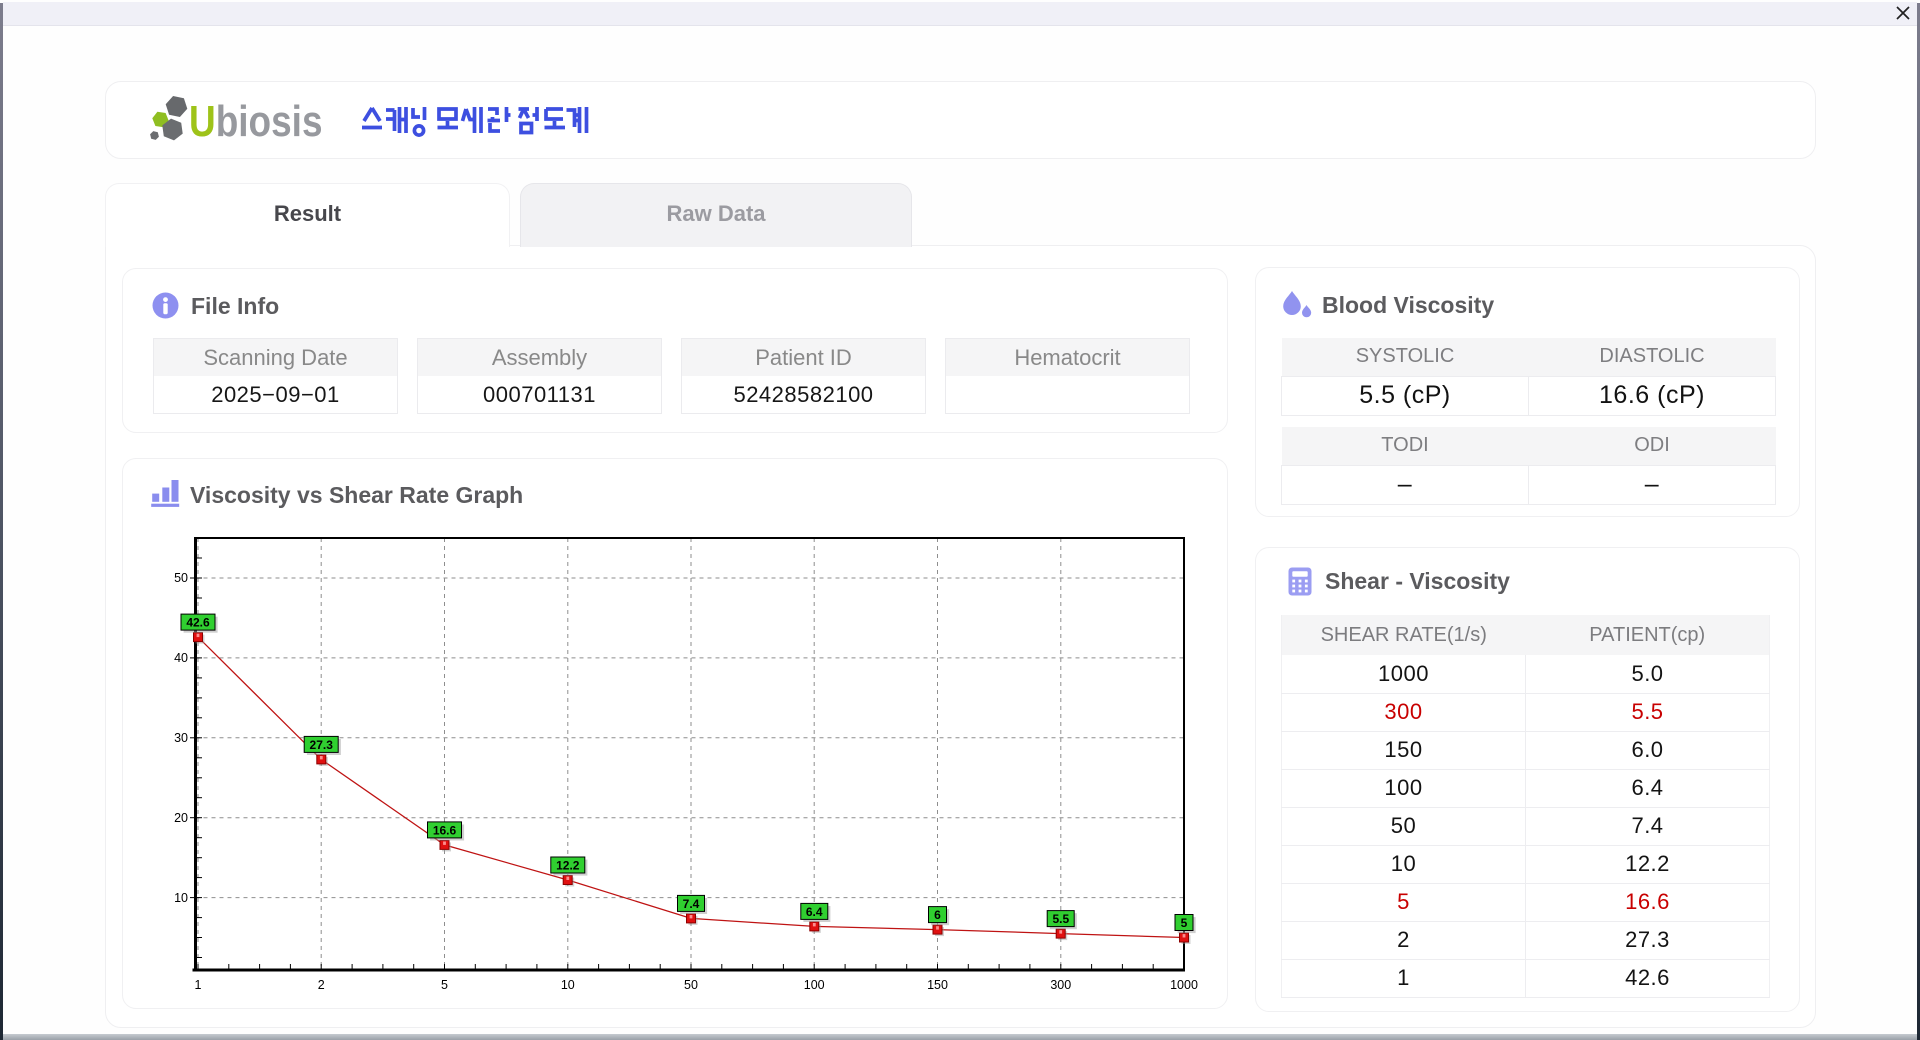 This screenshot has height=1040, width=1920. I want to click on svg-text: 40, so click(181, 658).